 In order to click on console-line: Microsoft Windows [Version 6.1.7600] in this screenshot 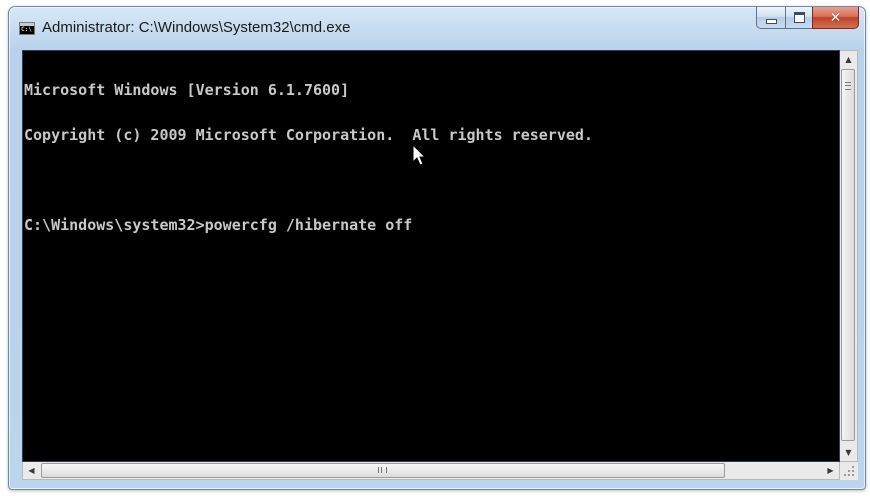, I will do `click(187, 90)`.